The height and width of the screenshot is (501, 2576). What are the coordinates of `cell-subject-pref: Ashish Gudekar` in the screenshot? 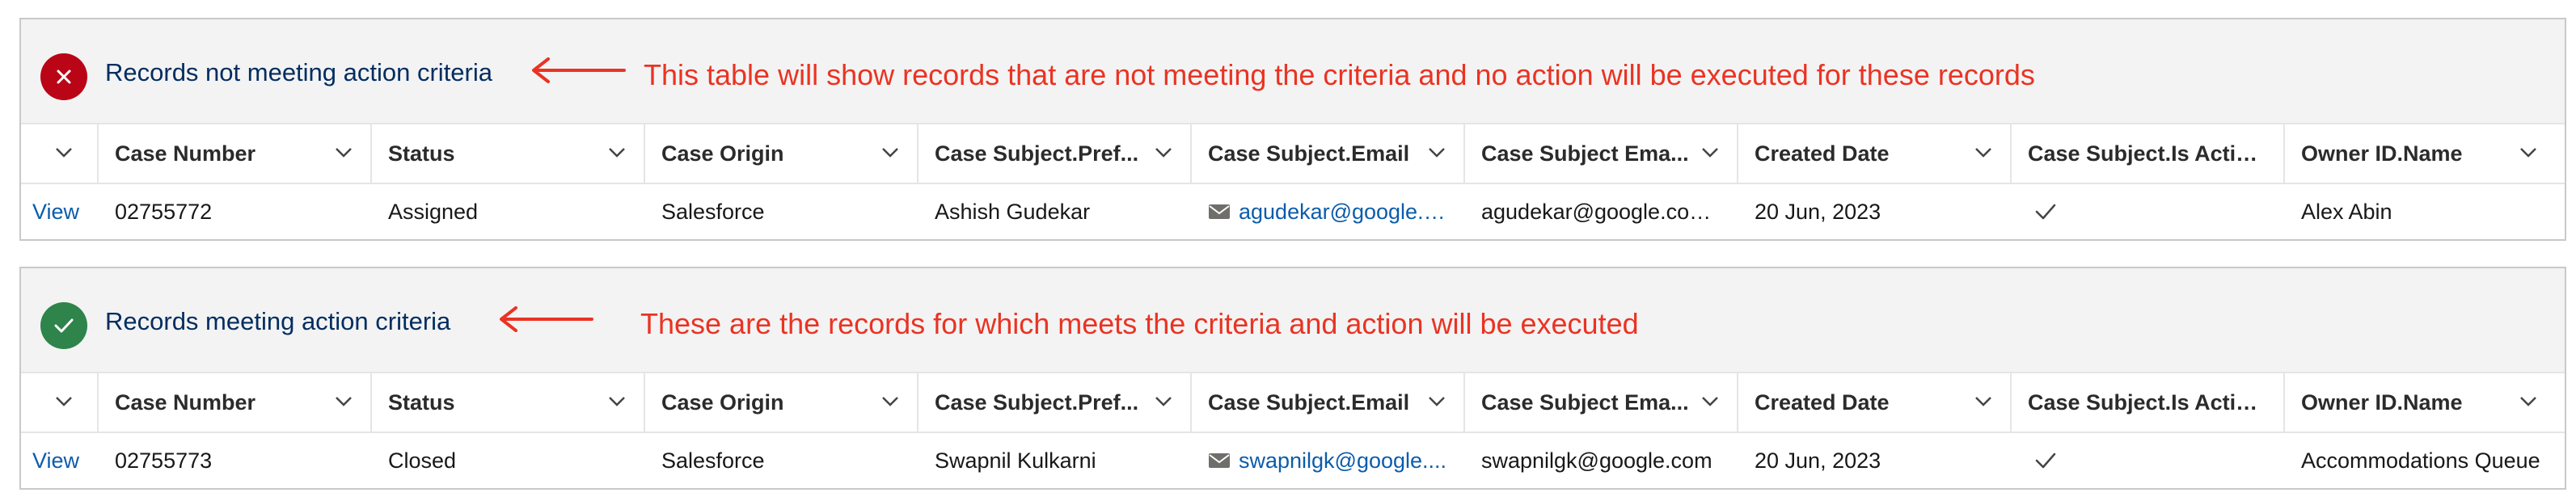 It's located at (1013, 212).